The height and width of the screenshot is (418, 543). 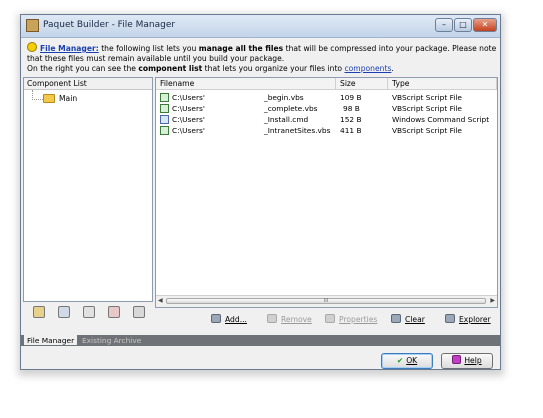 What do you see at coordinates (69, 48) in the screenshot?
I see `file-manager-link: File Manager:` at bounding box center [69, 48].